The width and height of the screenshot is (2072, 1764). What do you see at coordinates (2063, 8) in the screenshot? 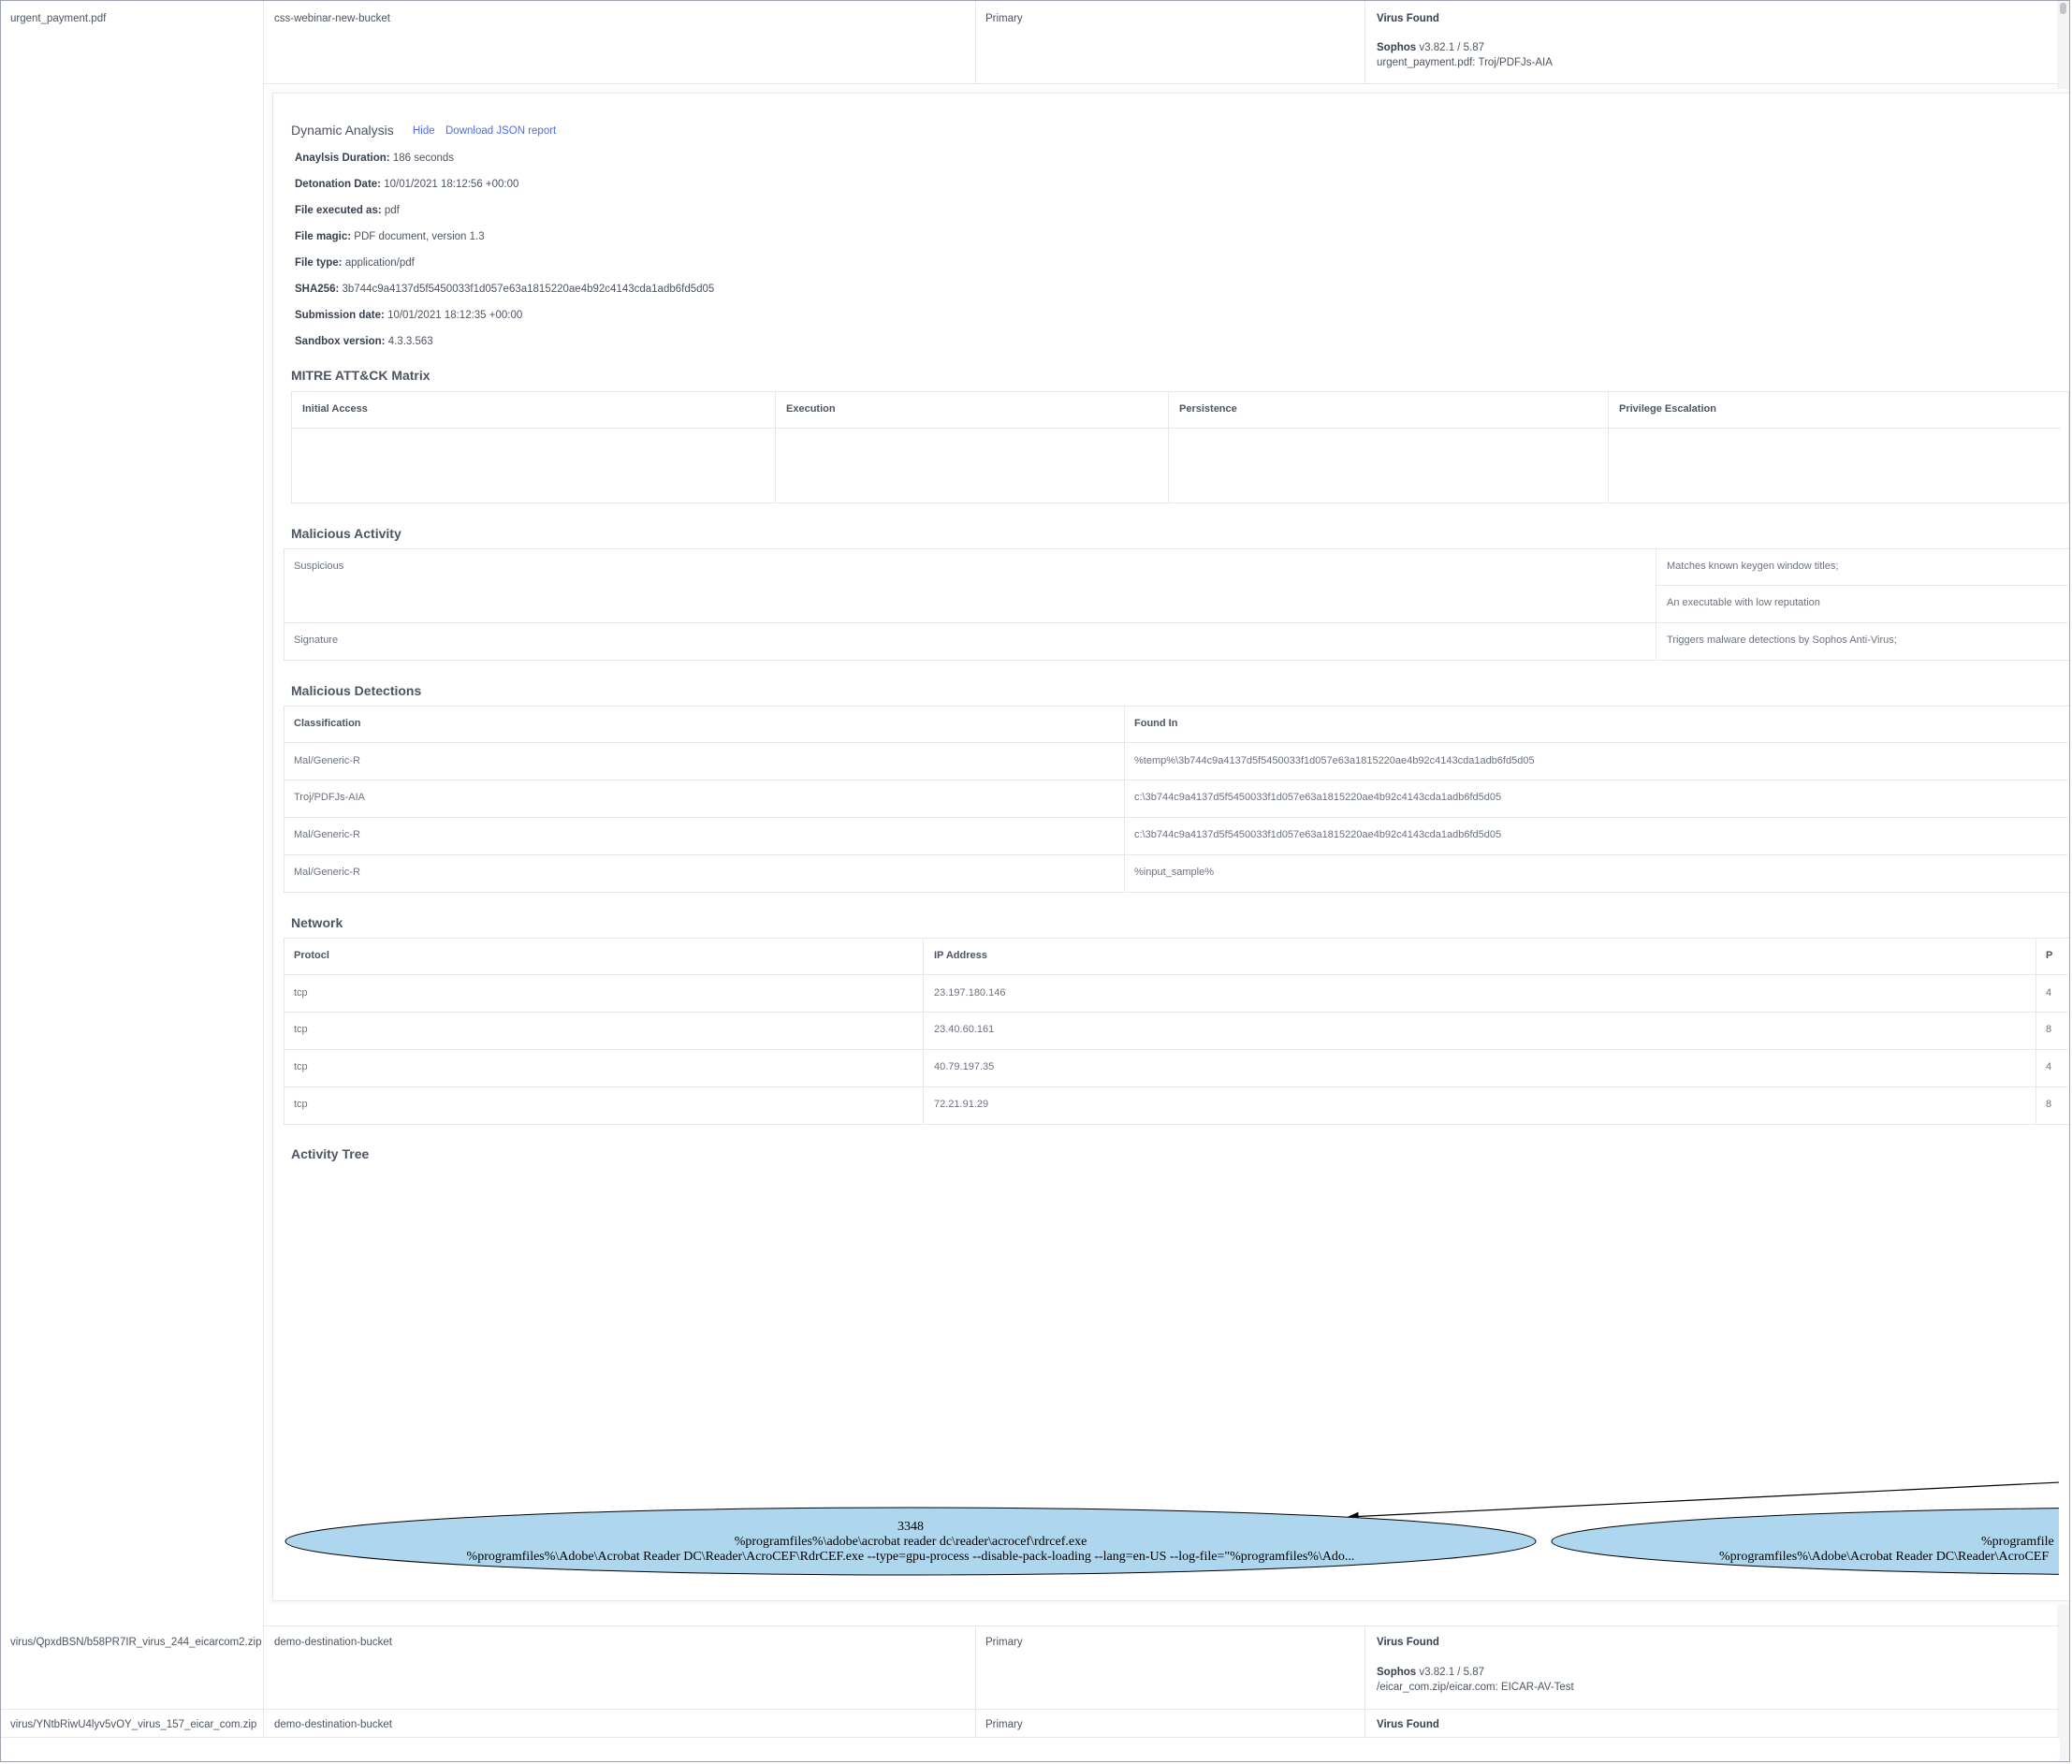
I see `scrollbar-thumb` at bounding box center [2063, 8].